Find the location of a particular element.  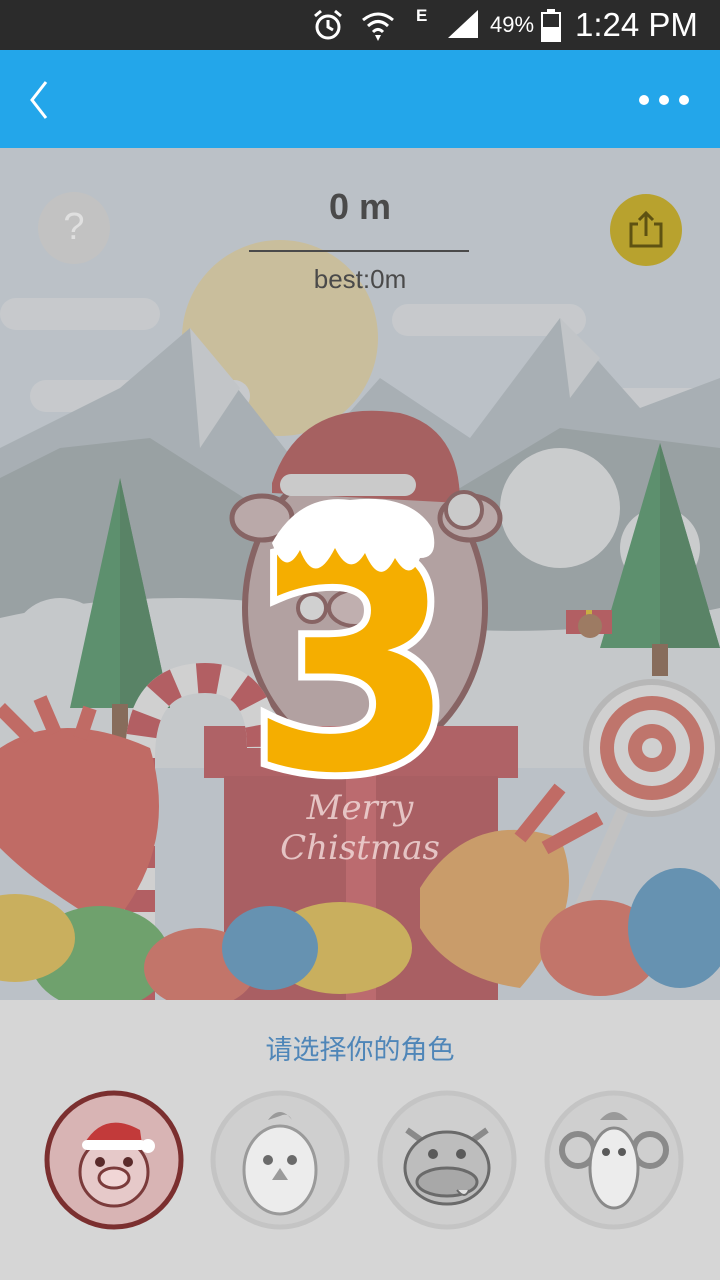

wifi-icon is located at coordinates (378, 26).